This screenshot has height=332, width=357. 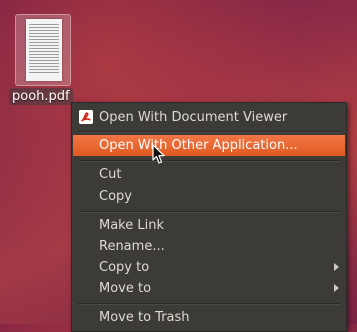 What do you see at coordinates (209, 317) in the screenshot?
I see `menu-item-move-to-trash: Move to Trash` at bounding box center [209, 317].